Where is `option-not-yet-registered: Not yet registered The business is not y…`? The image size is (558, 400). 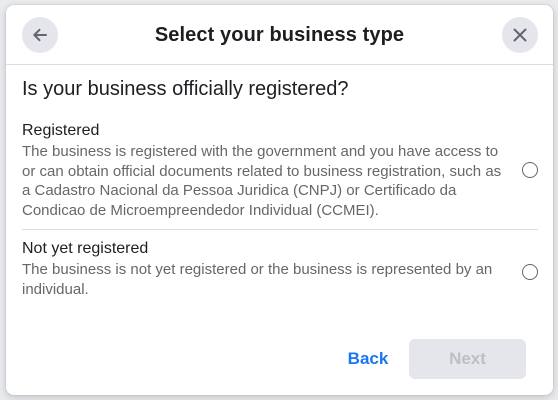
option-not-yet-registered: Not yet registered The business is not y… is located at coordinates (280, 271).